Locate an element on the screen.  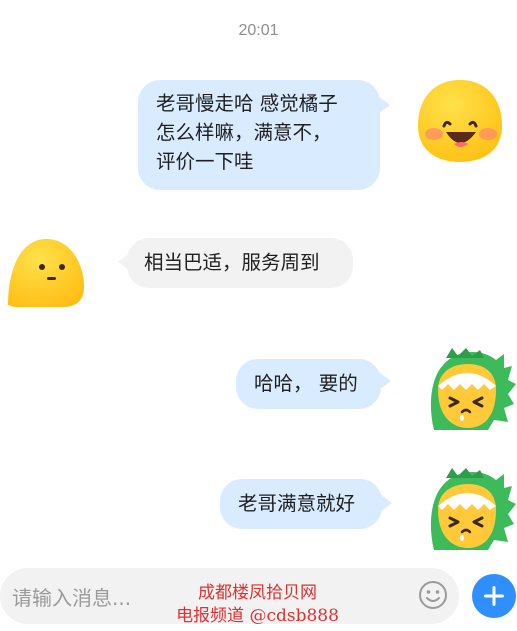
outgoing-message-bubble: 哈哈， 要的 is located at coordinates (308, 384).